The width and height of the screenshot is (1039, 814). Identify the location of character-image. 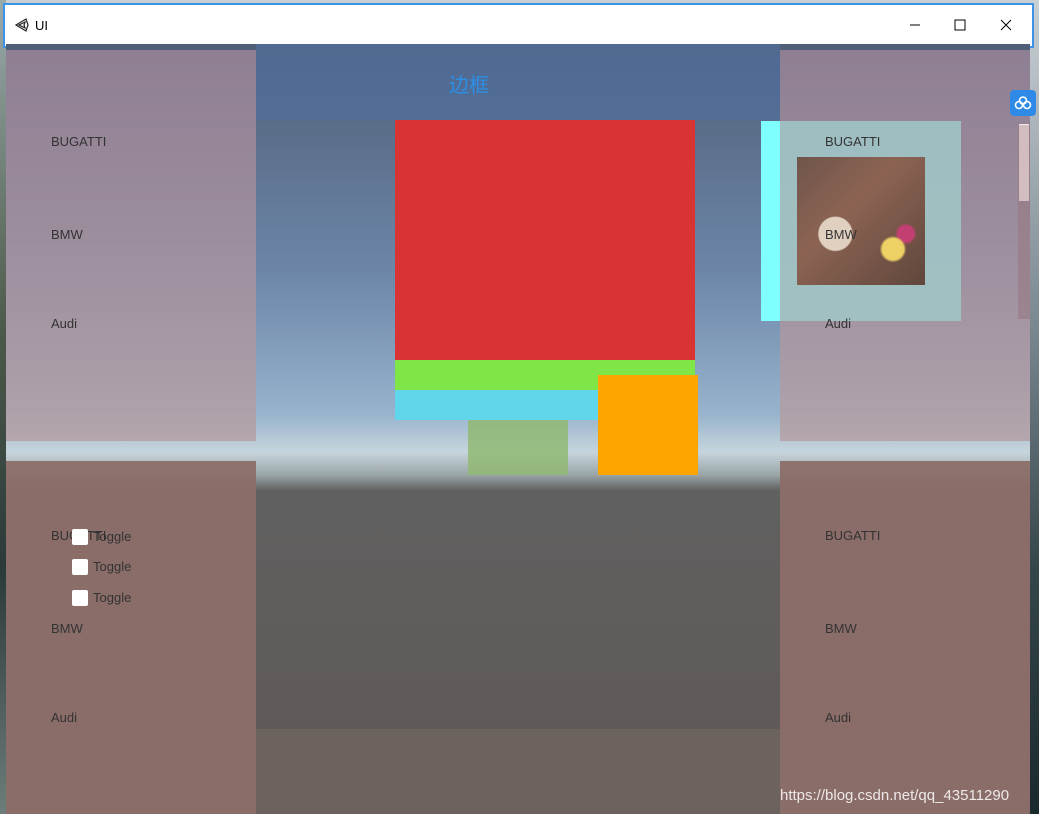
(861, 221).